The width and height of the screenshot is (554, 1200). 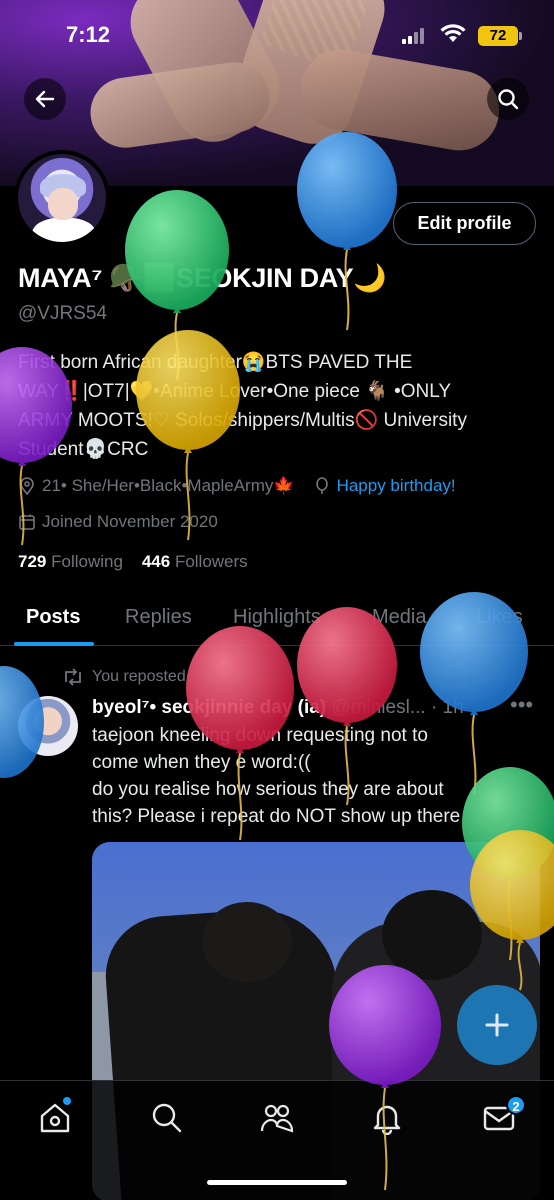 I want to click on post-author-avatar, so click(x=48, y=726).